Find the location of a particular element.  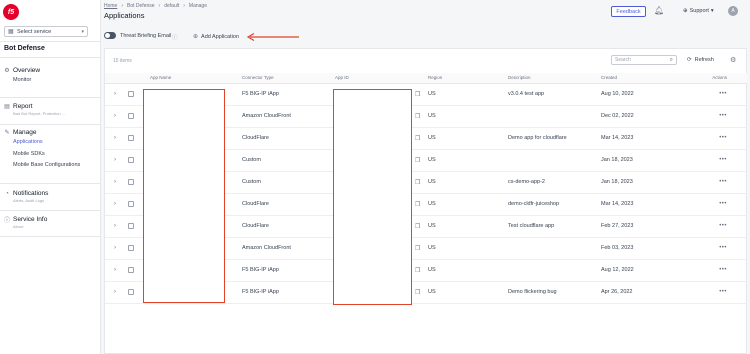

nav-item-monitor: Monitor is located at coordinates (50, 81).